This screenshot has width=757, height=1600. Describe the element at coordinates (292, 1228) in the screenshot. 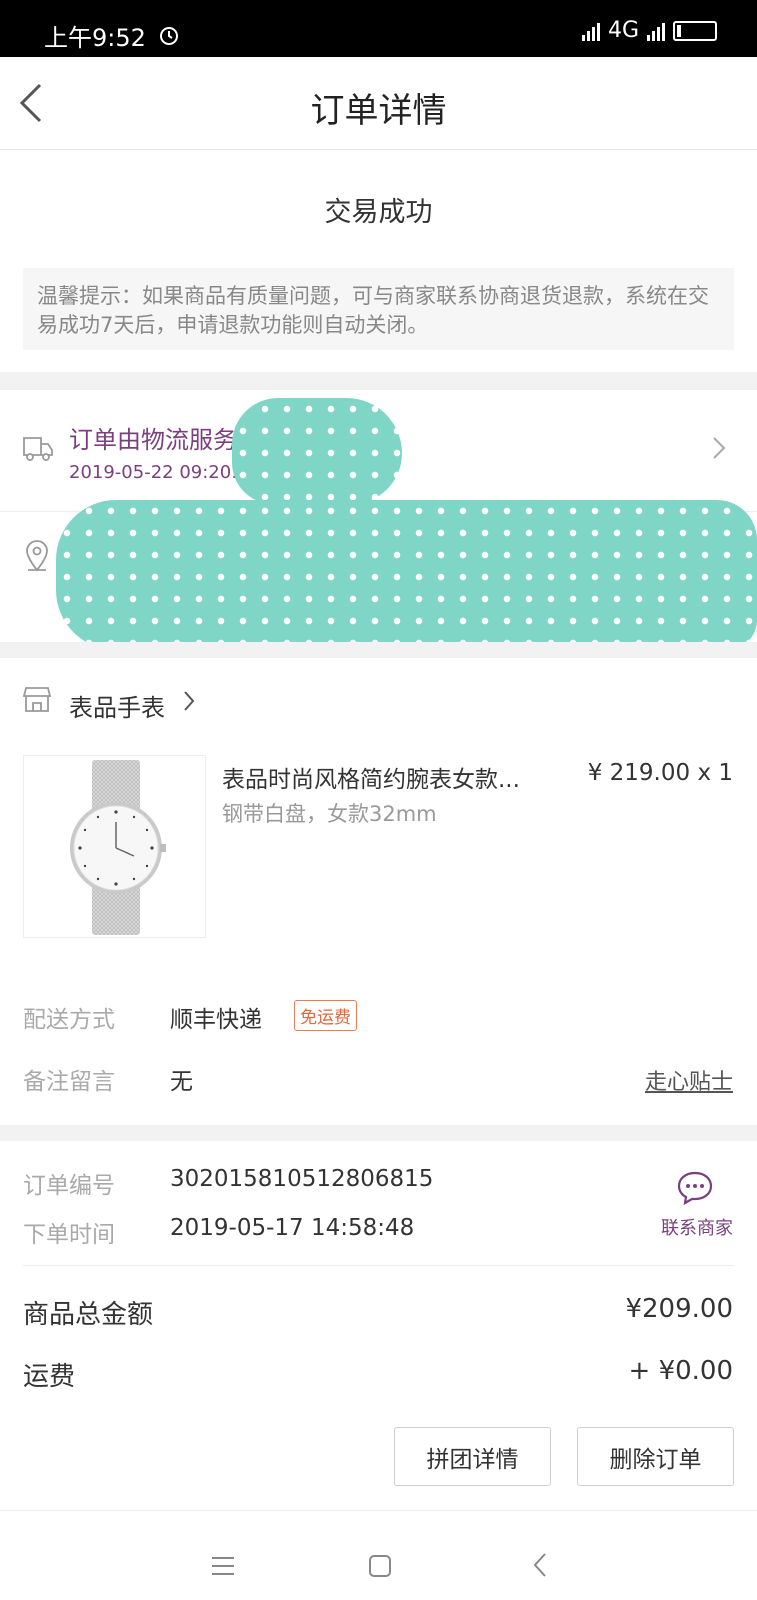

I see `order-time: 2019-05-17 14:58:48` at that location.